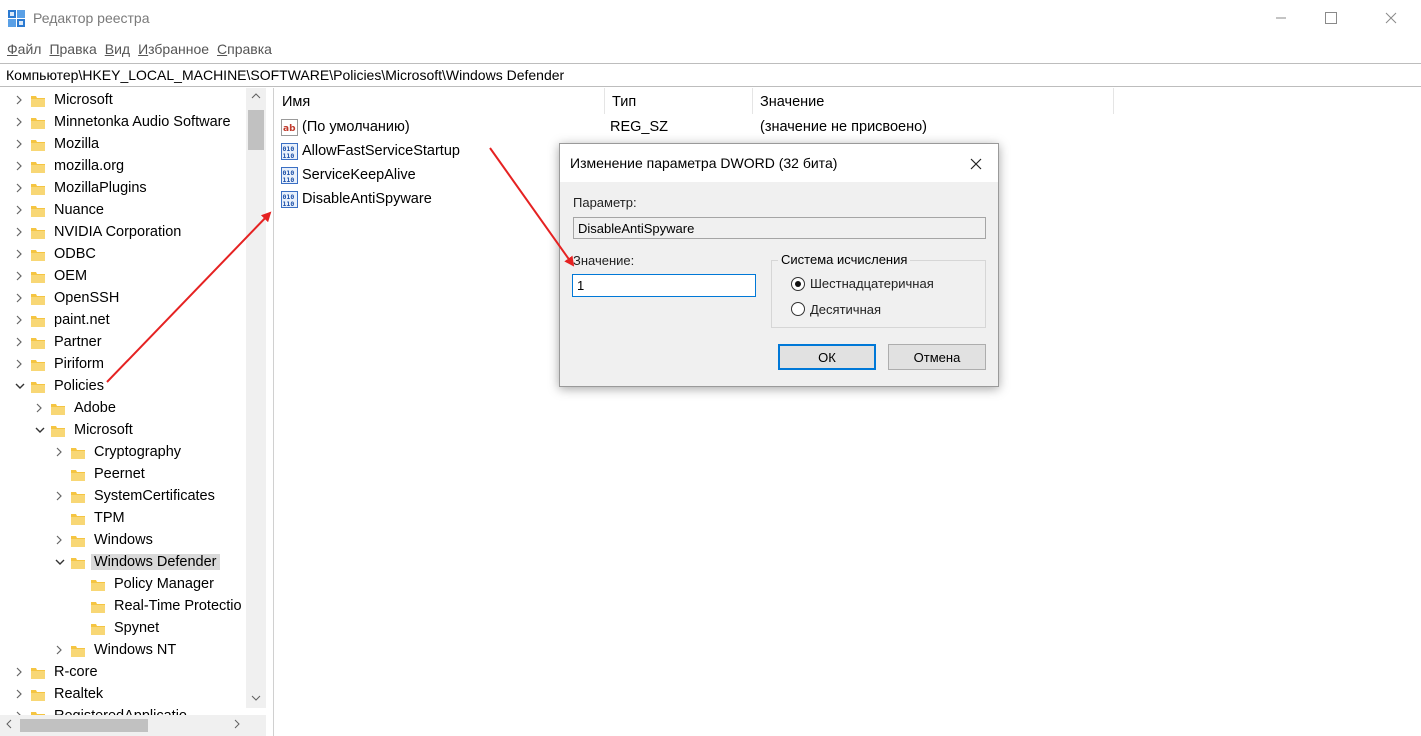  I want to click on value-data-input, so click(664, 285).